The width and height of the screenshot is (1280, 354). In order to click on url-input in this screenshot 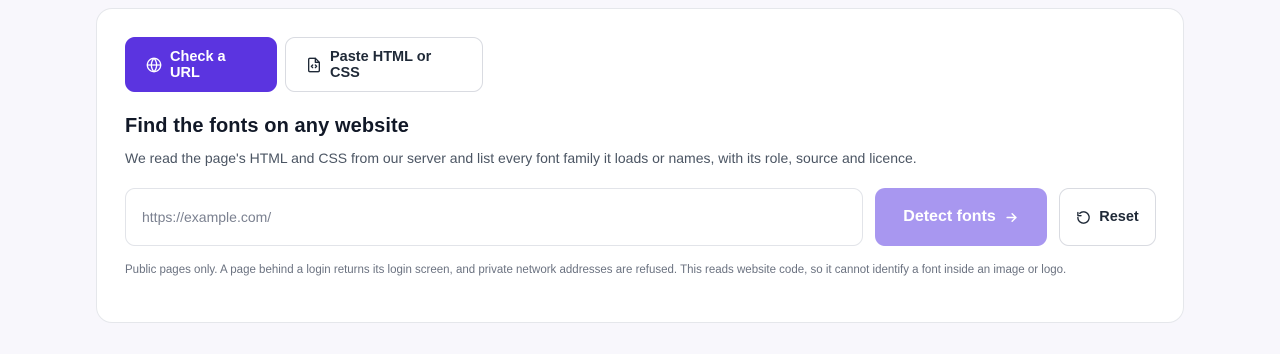, I will do `click(494, 217)`.